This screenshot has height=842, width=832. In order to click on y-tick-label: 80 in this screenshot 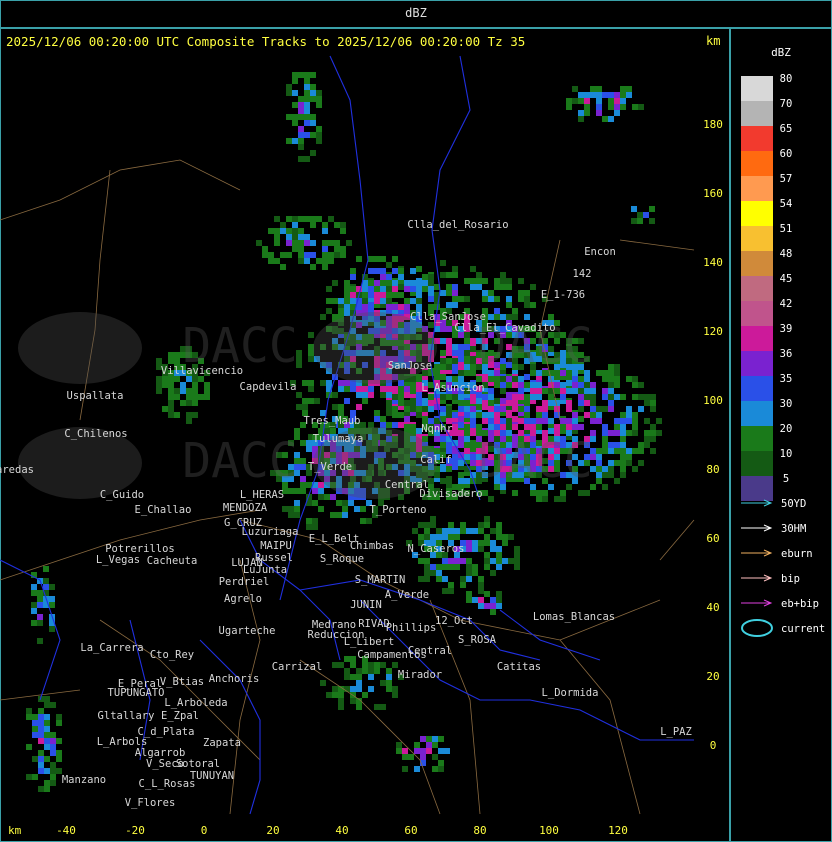, I will do `click(712, 469)`.